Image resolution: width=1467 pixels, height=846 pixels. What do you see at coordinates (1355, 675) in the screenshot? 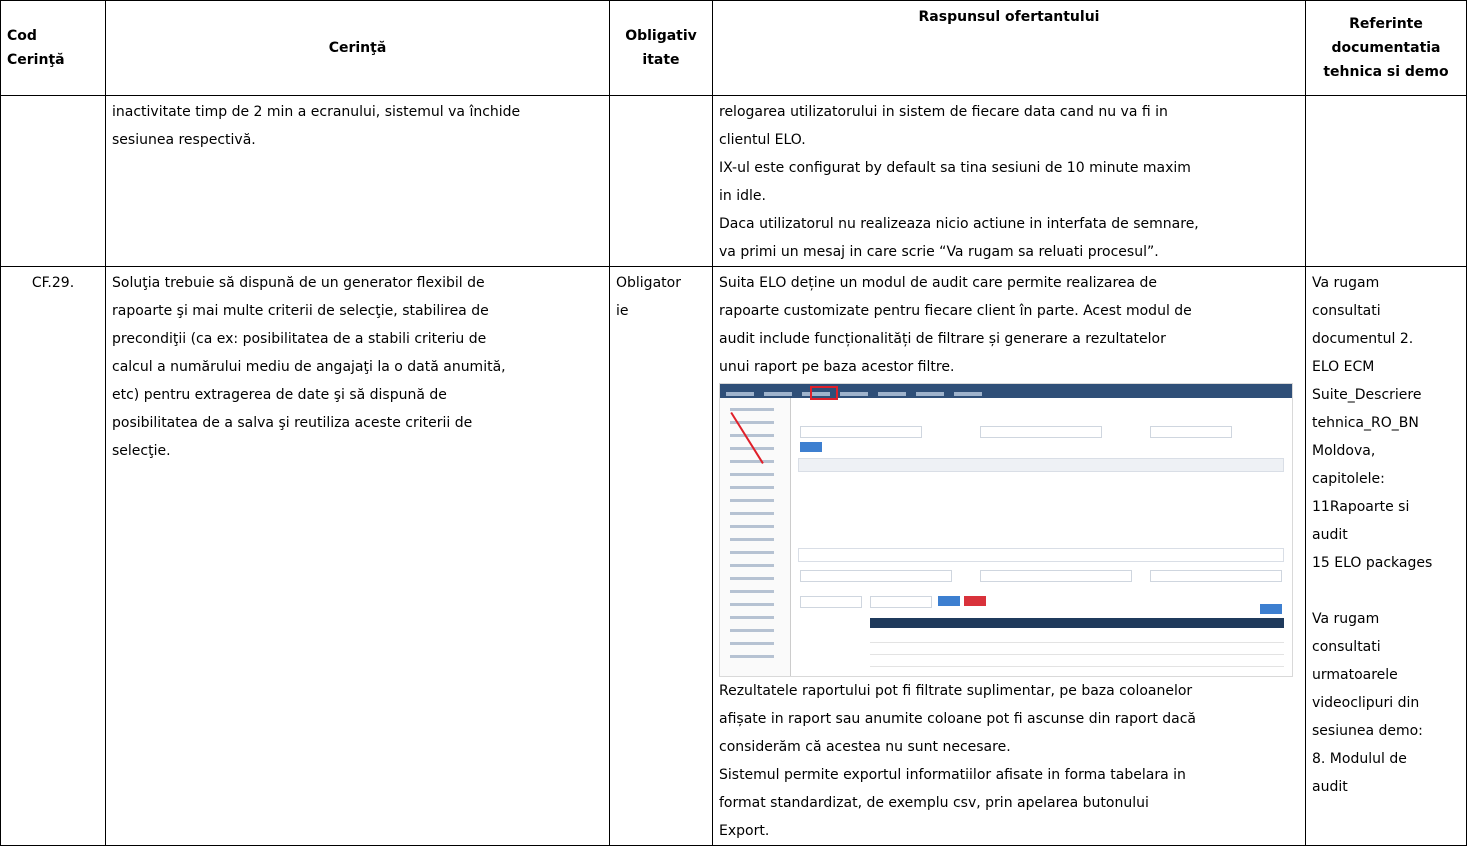
I see `referinte-line: urmatoarele` at bounding box center [1355, 675].